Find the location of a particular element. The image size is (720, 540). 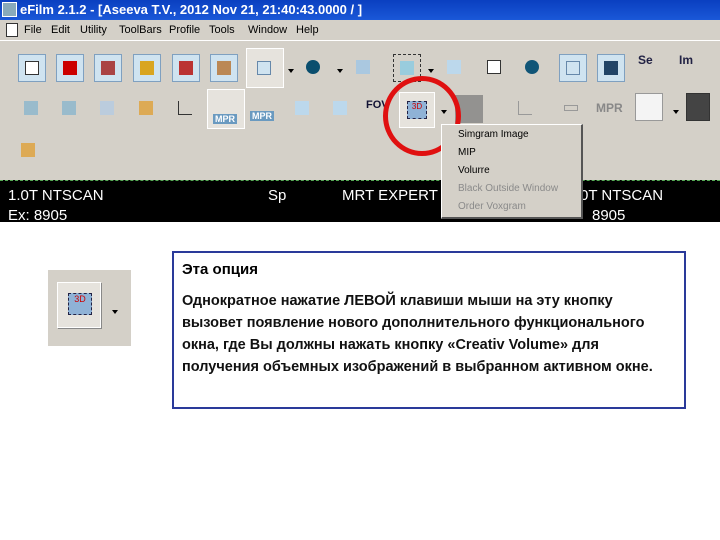

folder-icon is located at coordinates (147, 68).